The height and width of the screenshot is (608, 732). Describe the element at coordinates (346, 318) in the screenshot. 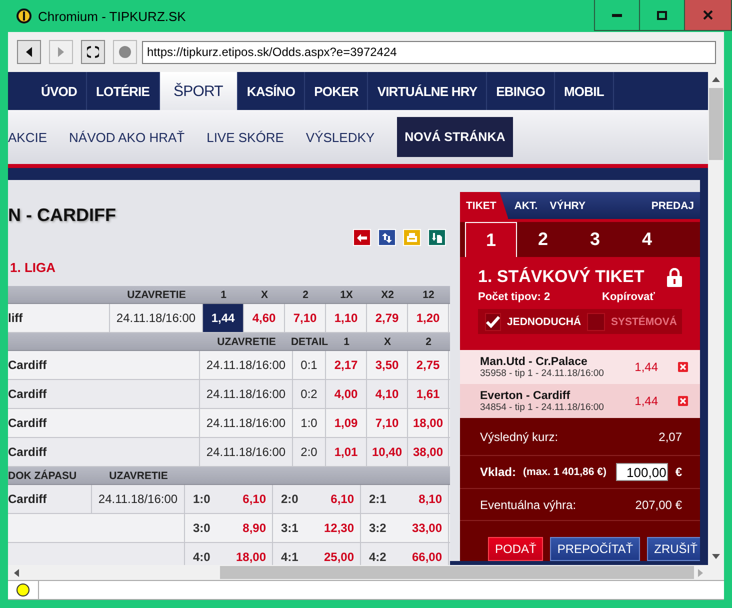

I see `odds-cell: 1,10` at that location.